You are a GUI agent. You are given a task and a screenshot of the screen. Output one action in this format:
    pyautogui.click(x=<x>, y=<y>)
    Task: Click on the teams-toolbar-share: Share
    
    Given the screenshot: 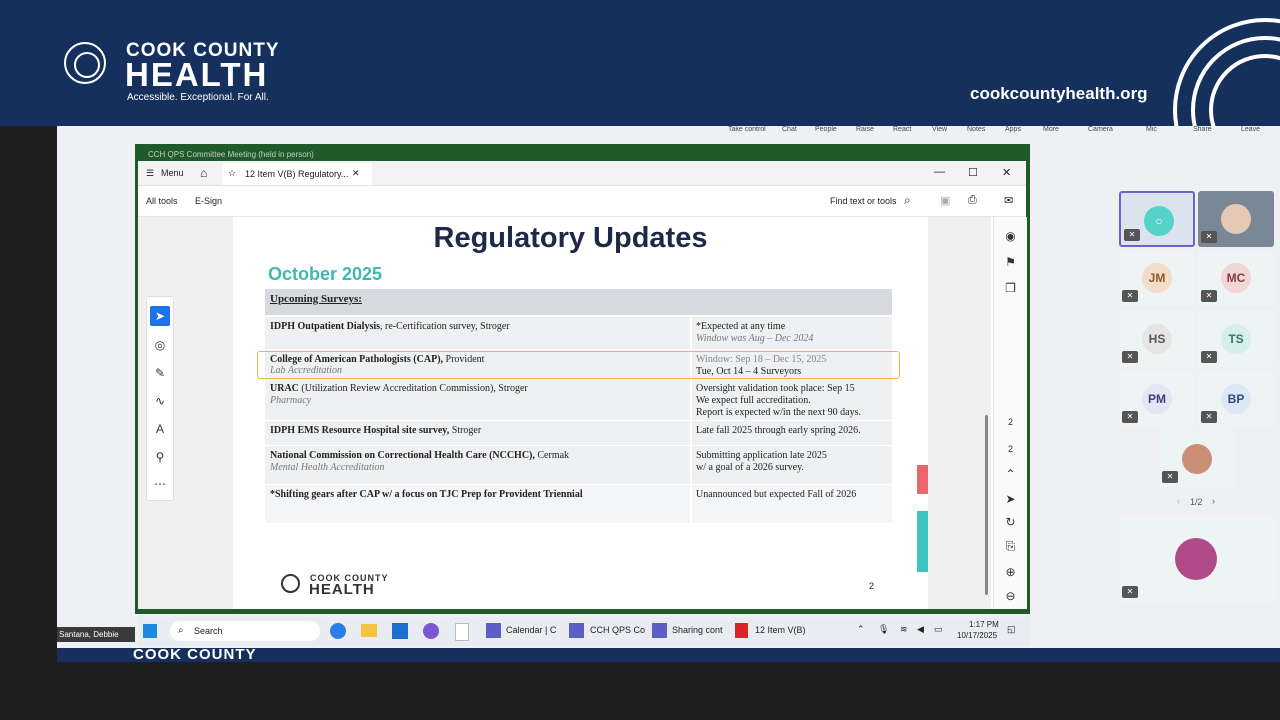 What is the action you would take?
    pyautogui.click(x=1202, y=131)
    